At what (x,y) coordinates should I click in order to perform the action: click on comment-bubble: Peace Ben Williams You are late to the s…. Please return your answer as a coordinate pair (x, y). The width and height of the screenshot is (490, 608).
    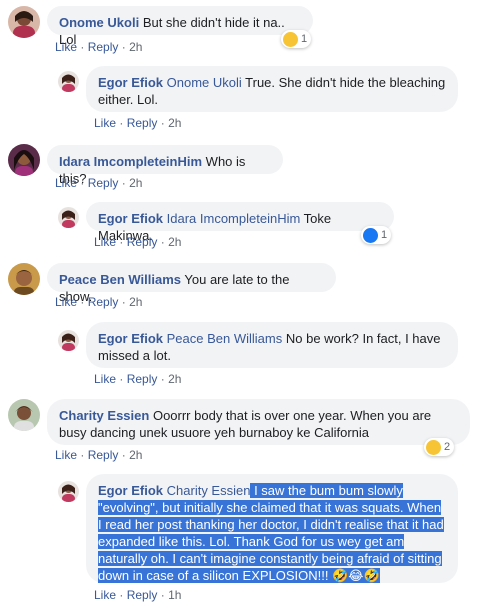
    Looking at the image, I should click on (191, 283).